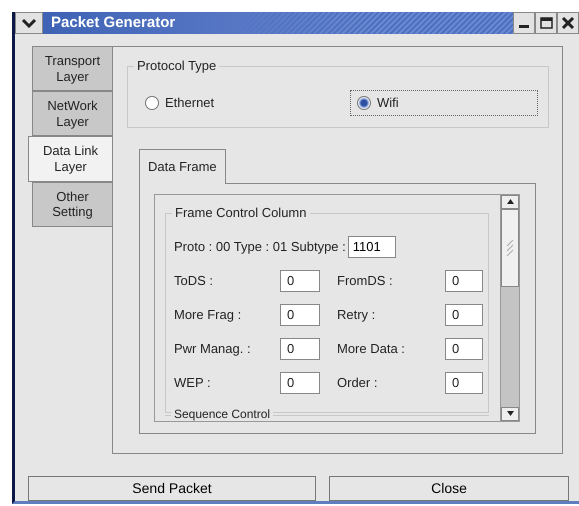 The width and height of the screenshot is (579, 506). What do you see at coordinates (193, 383) in the screenshot?
I see `field-label: WEP :` at bounding box center [193, 383].